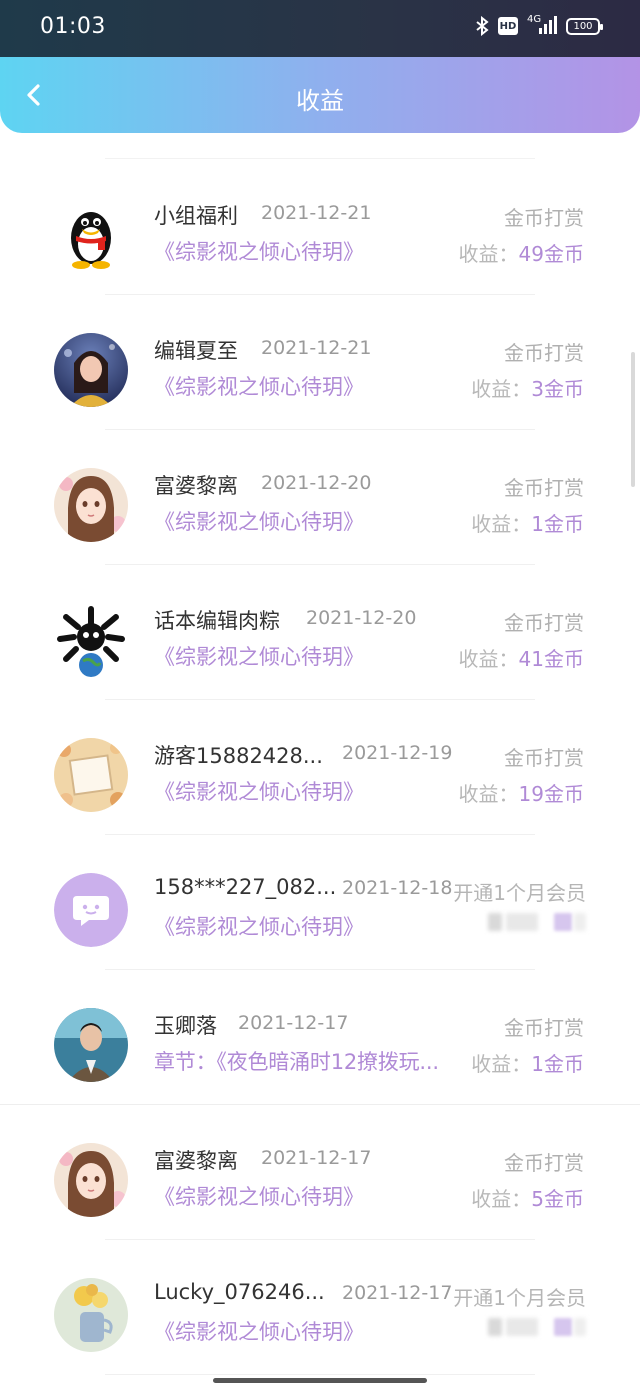  I want to click on earning-amount: 收益：49金币, so click(521, 252).